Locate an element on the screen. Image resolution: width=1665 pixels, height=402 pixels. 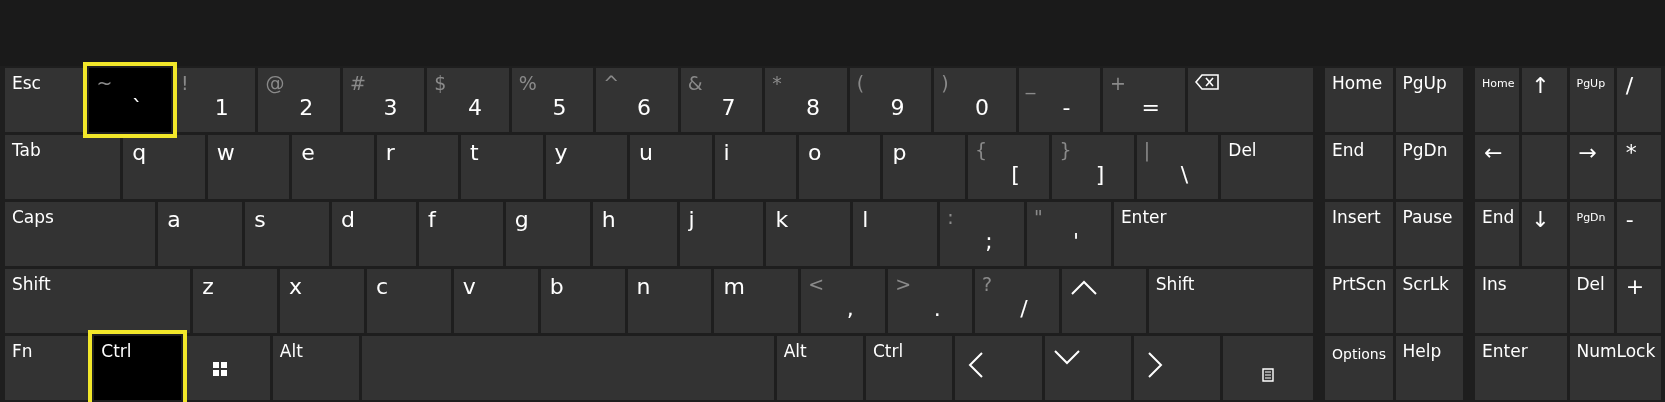
key: NumLock is located at coordinates (1615, 368).